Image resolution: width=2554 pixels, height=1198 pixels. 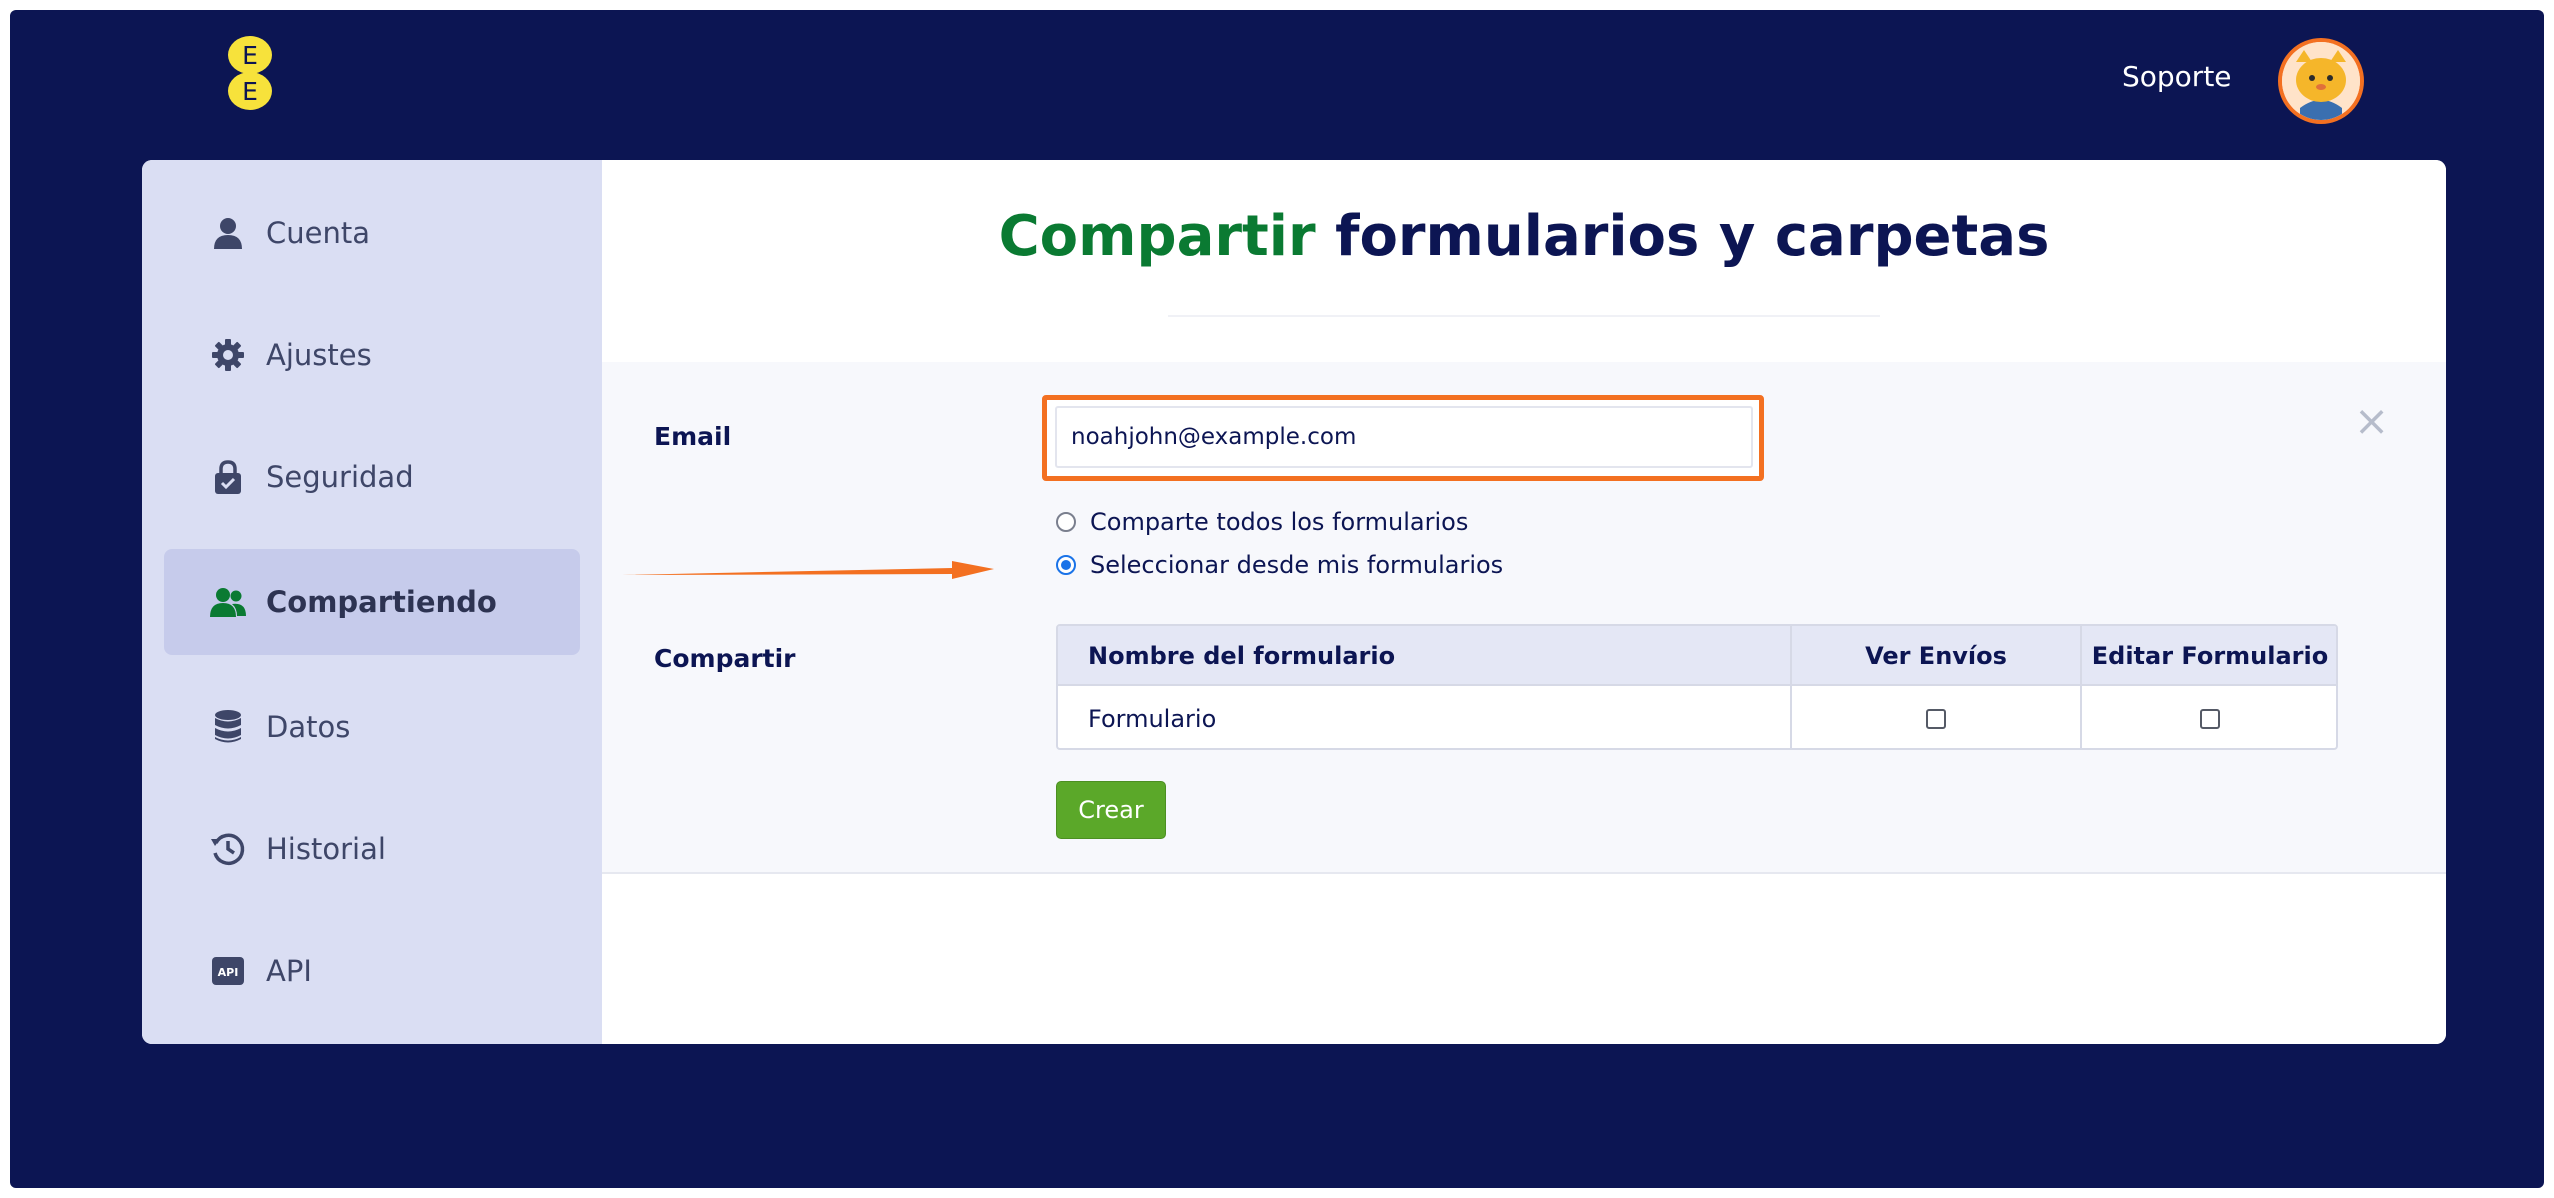 I want to click on sidebar-item-cuenta: Cuenta, so click(x=372, y=233).